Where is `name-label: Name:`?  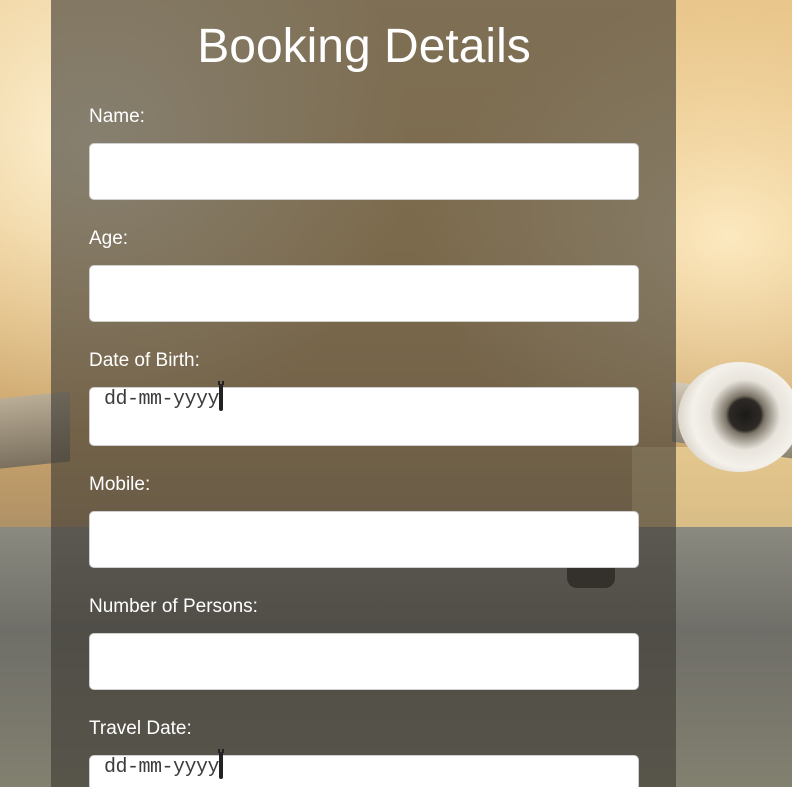
name-label: Name: is located at coordinates (117, 116).